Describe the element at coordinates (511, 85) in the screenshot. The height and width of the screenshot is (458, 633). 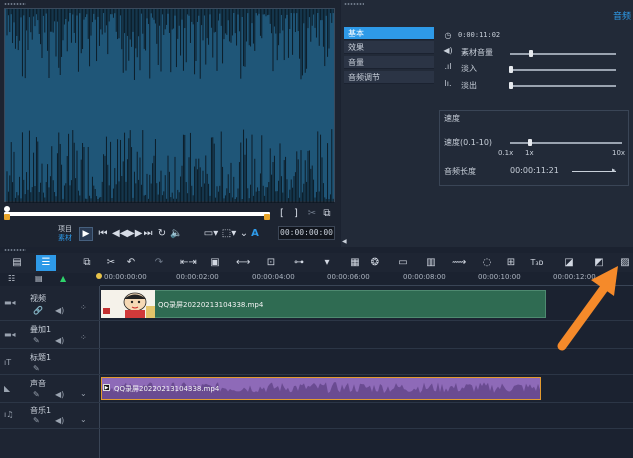
I see `fade-out-knob` at that location.